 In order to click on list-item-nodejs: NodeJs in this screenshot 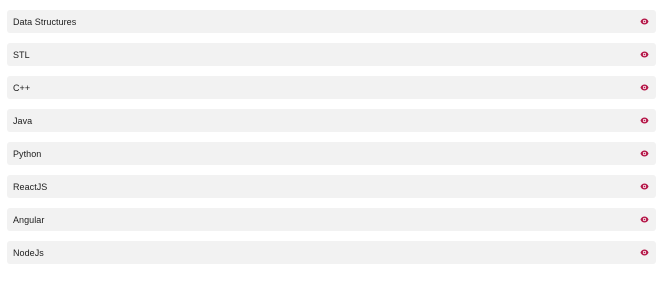, I will do `click(331, 252)`.